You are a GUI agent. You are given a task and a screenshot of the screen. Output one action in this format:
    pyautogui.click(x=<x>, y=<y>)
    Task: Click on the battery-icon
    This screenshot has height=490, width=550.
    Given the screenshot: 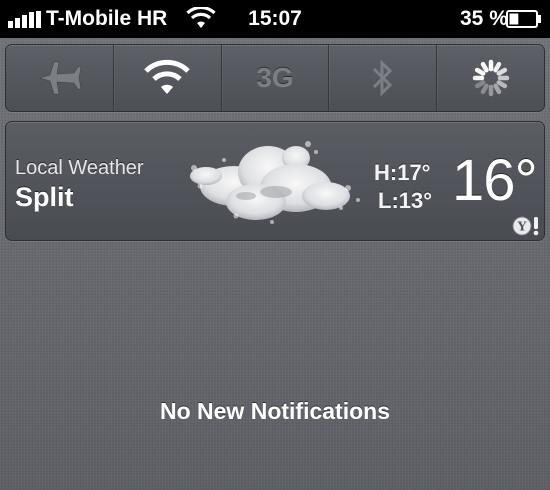 What is the action you would take?
    pyautogui.click(x=523, y=19)
    